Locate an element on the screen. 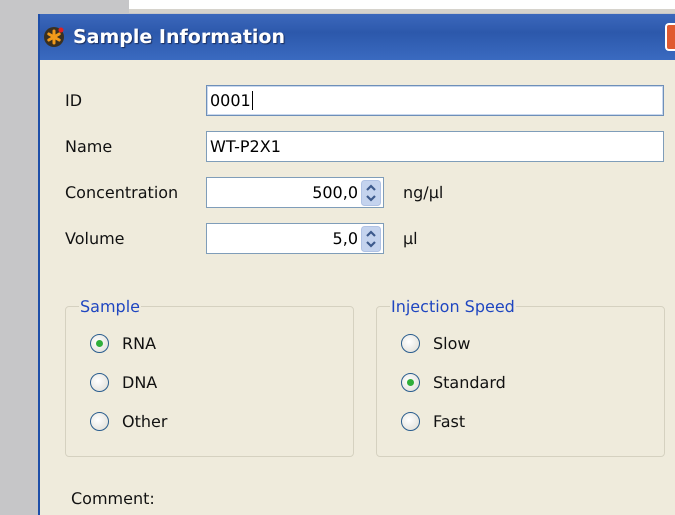  radio-label: Slow is located at coordinates (451, 343).